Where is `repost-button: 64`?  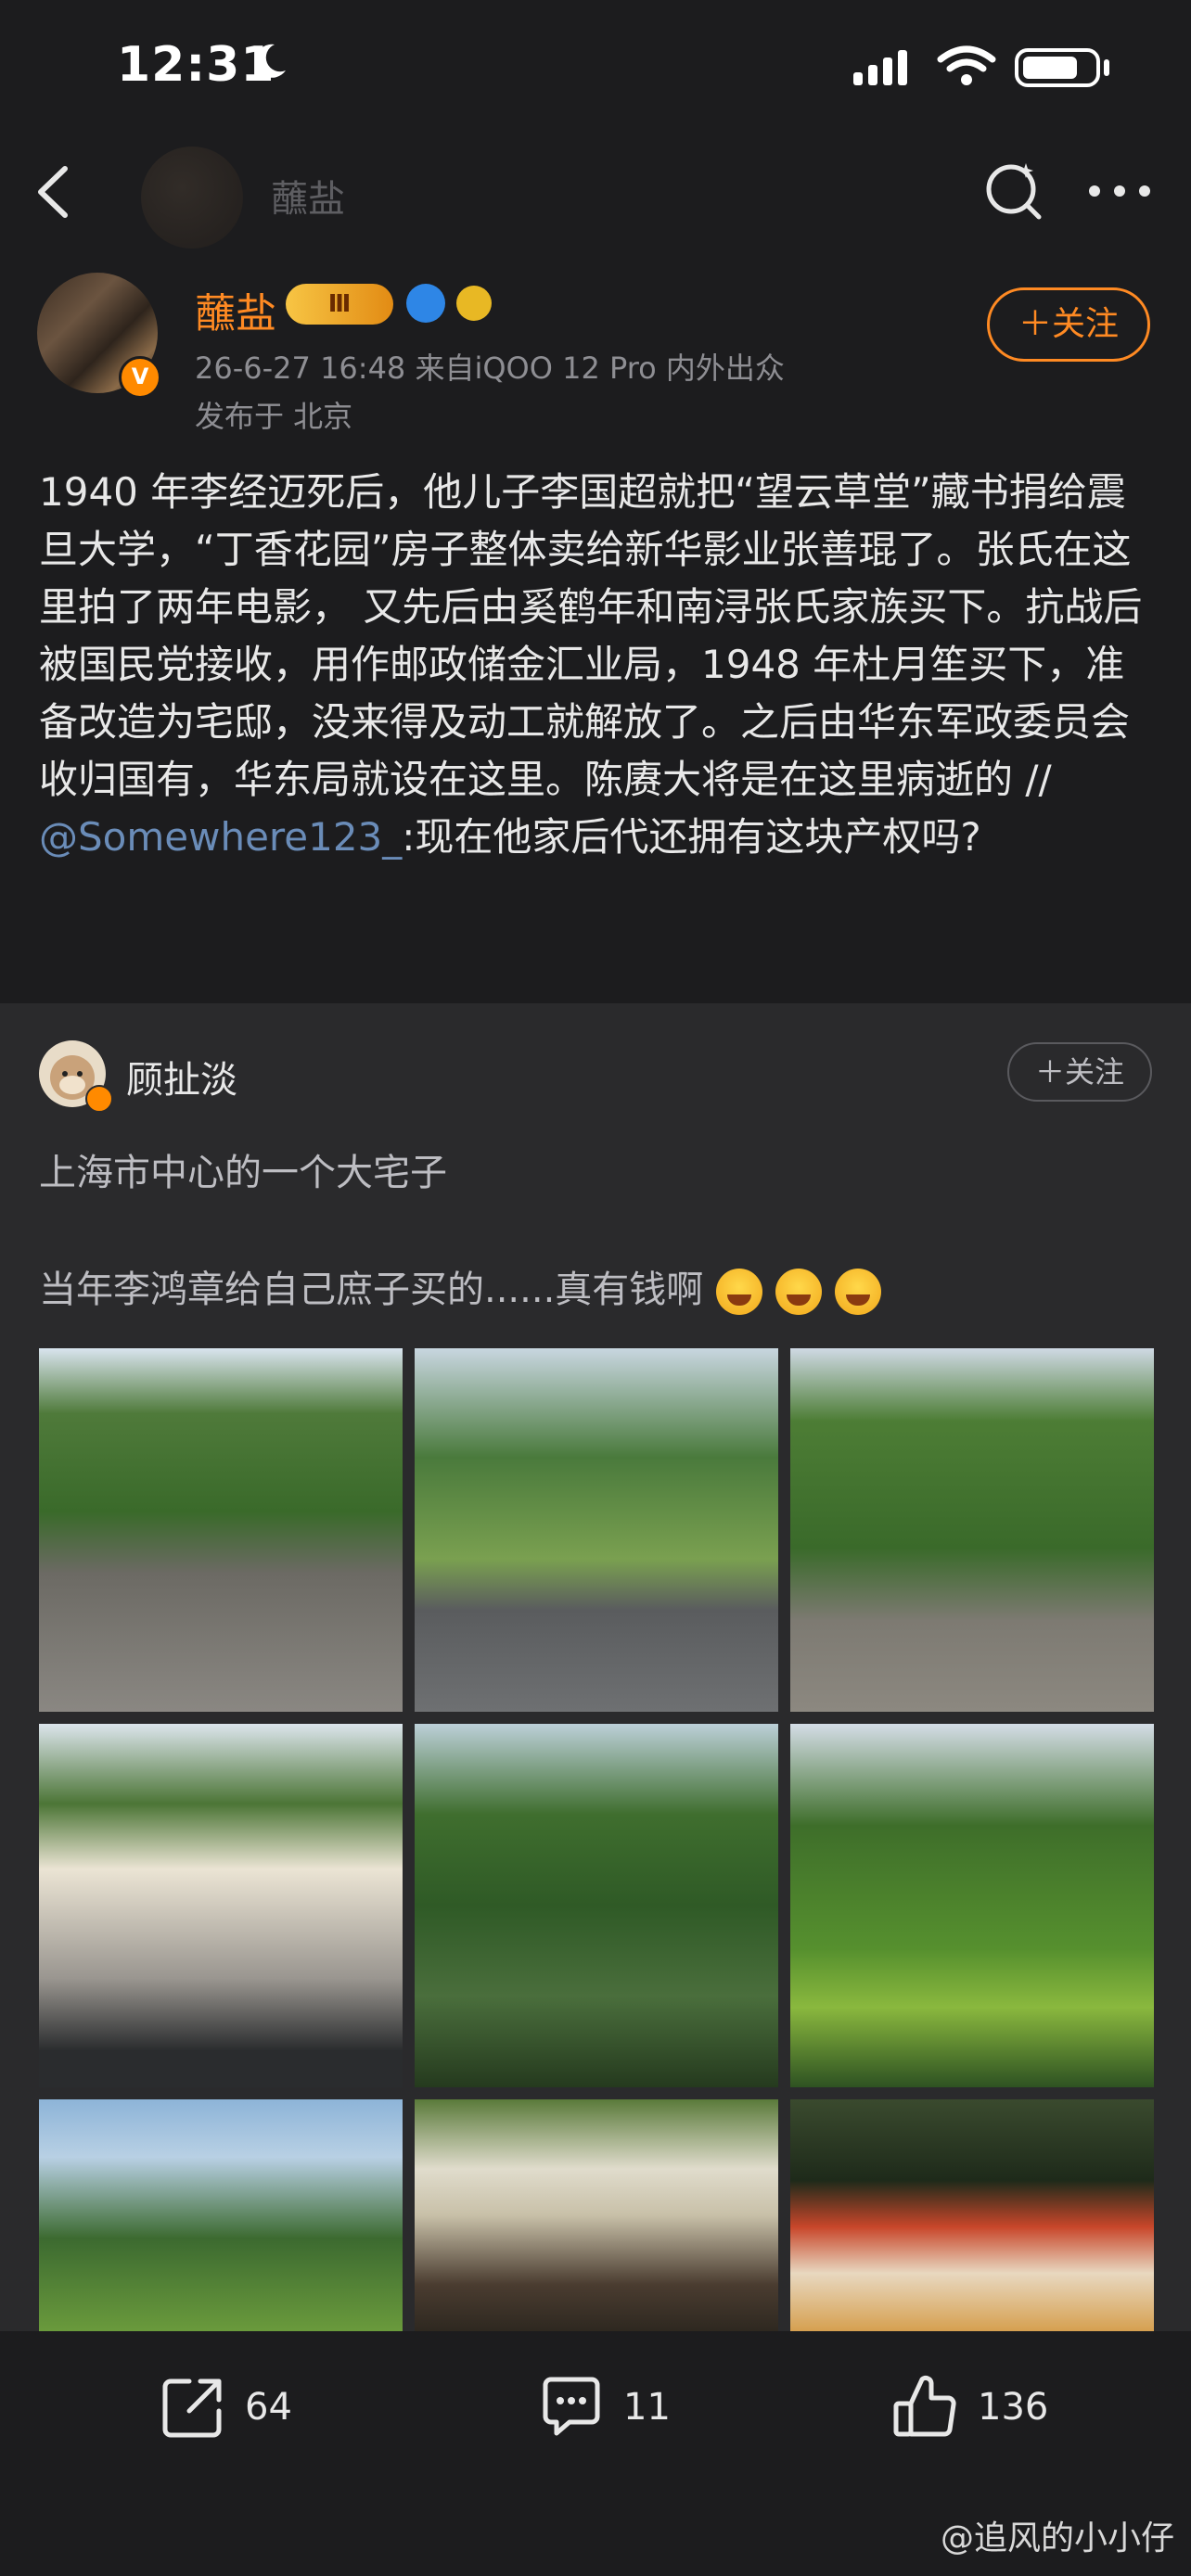 repost-button: 64 is located at coordinates (225, 2407).